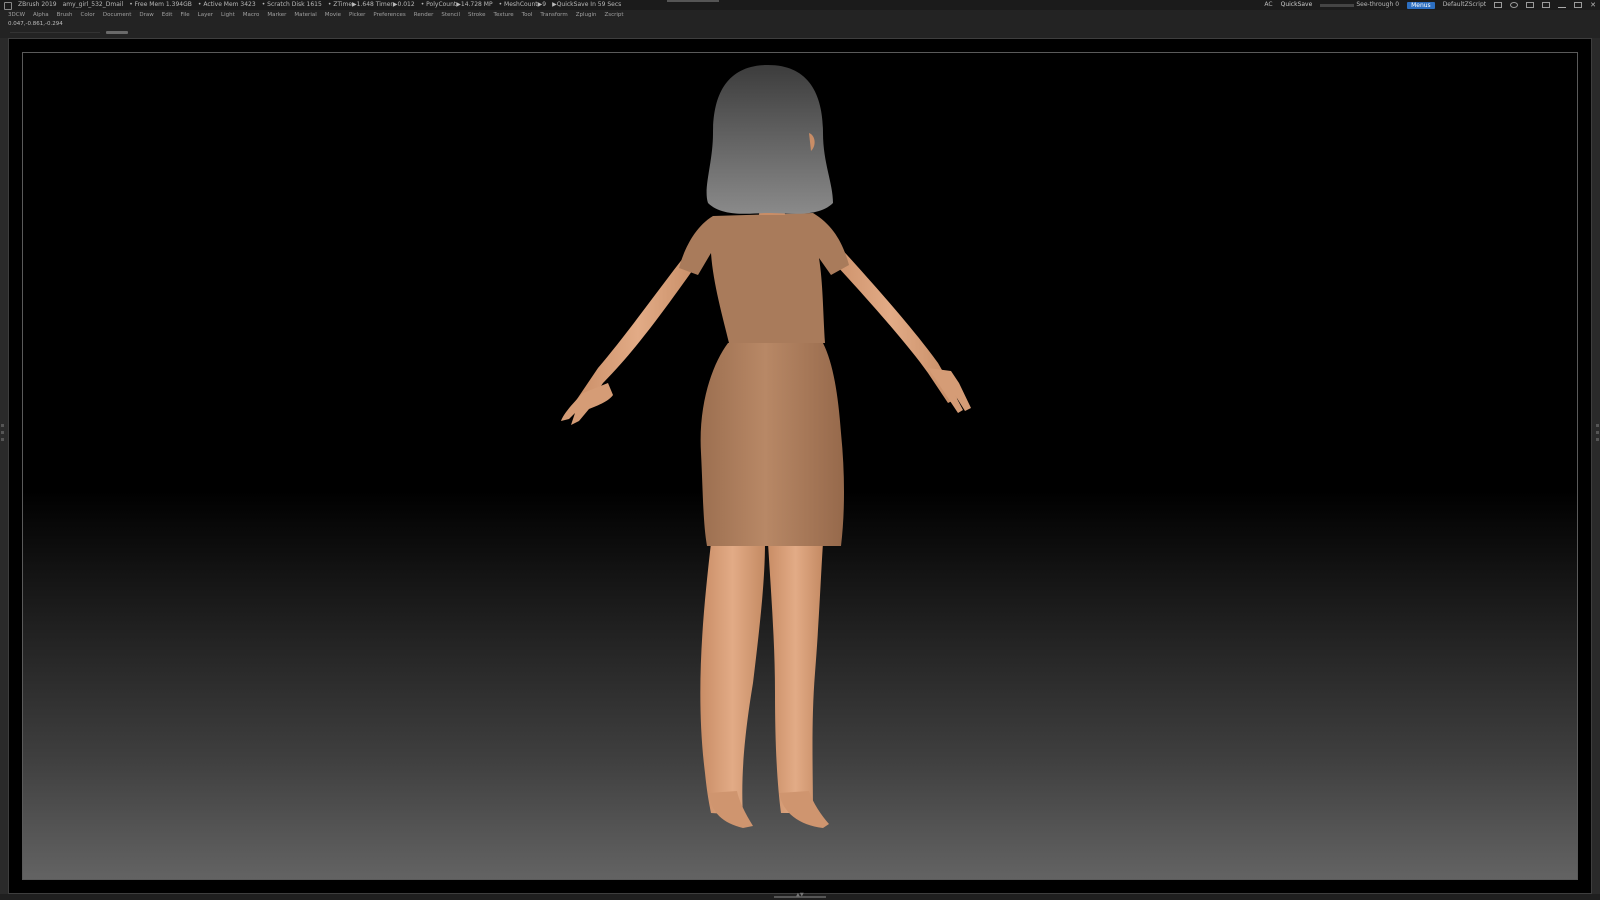 Image resolution: width=1600 pixels, height=900 pixels. Describe the element at coordinates (35, 24) in the screenshot. I see `coordinates-readout: 0.047,-0.861,-0.294` at that location.